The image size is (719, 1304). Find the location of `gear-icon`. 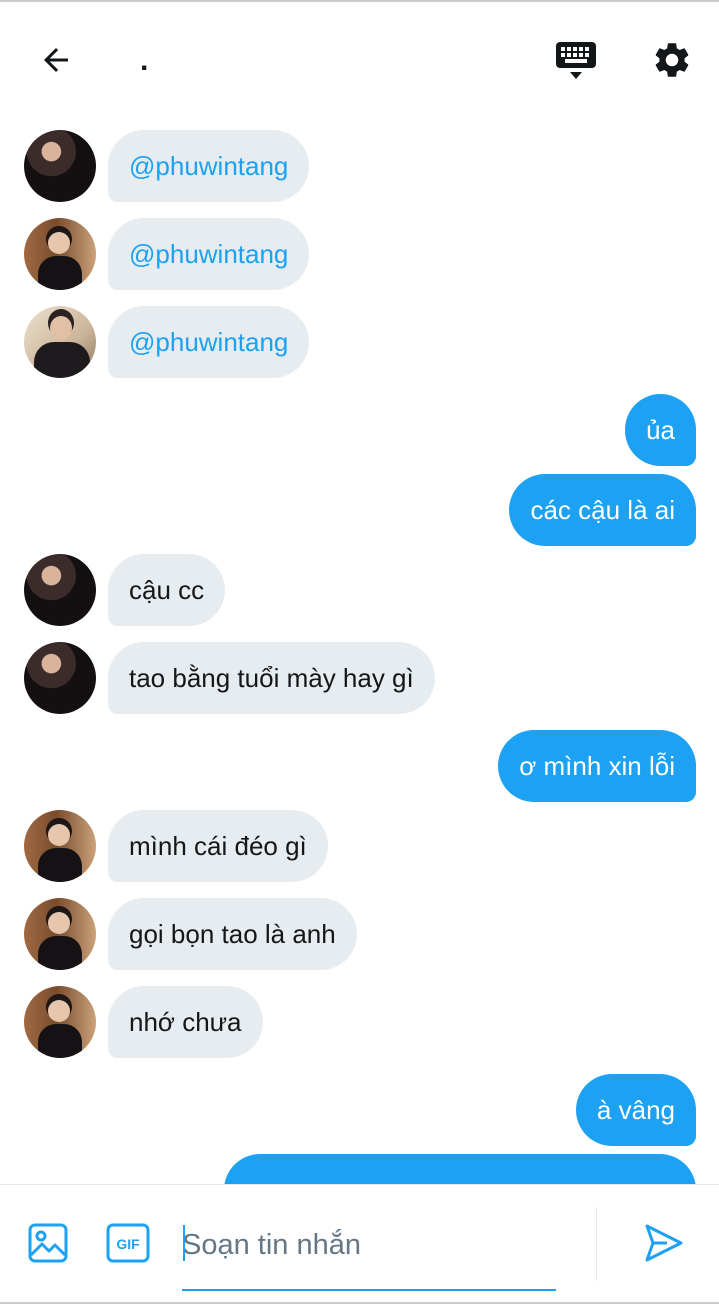

gear-icon is located at coordinates (672, 60).